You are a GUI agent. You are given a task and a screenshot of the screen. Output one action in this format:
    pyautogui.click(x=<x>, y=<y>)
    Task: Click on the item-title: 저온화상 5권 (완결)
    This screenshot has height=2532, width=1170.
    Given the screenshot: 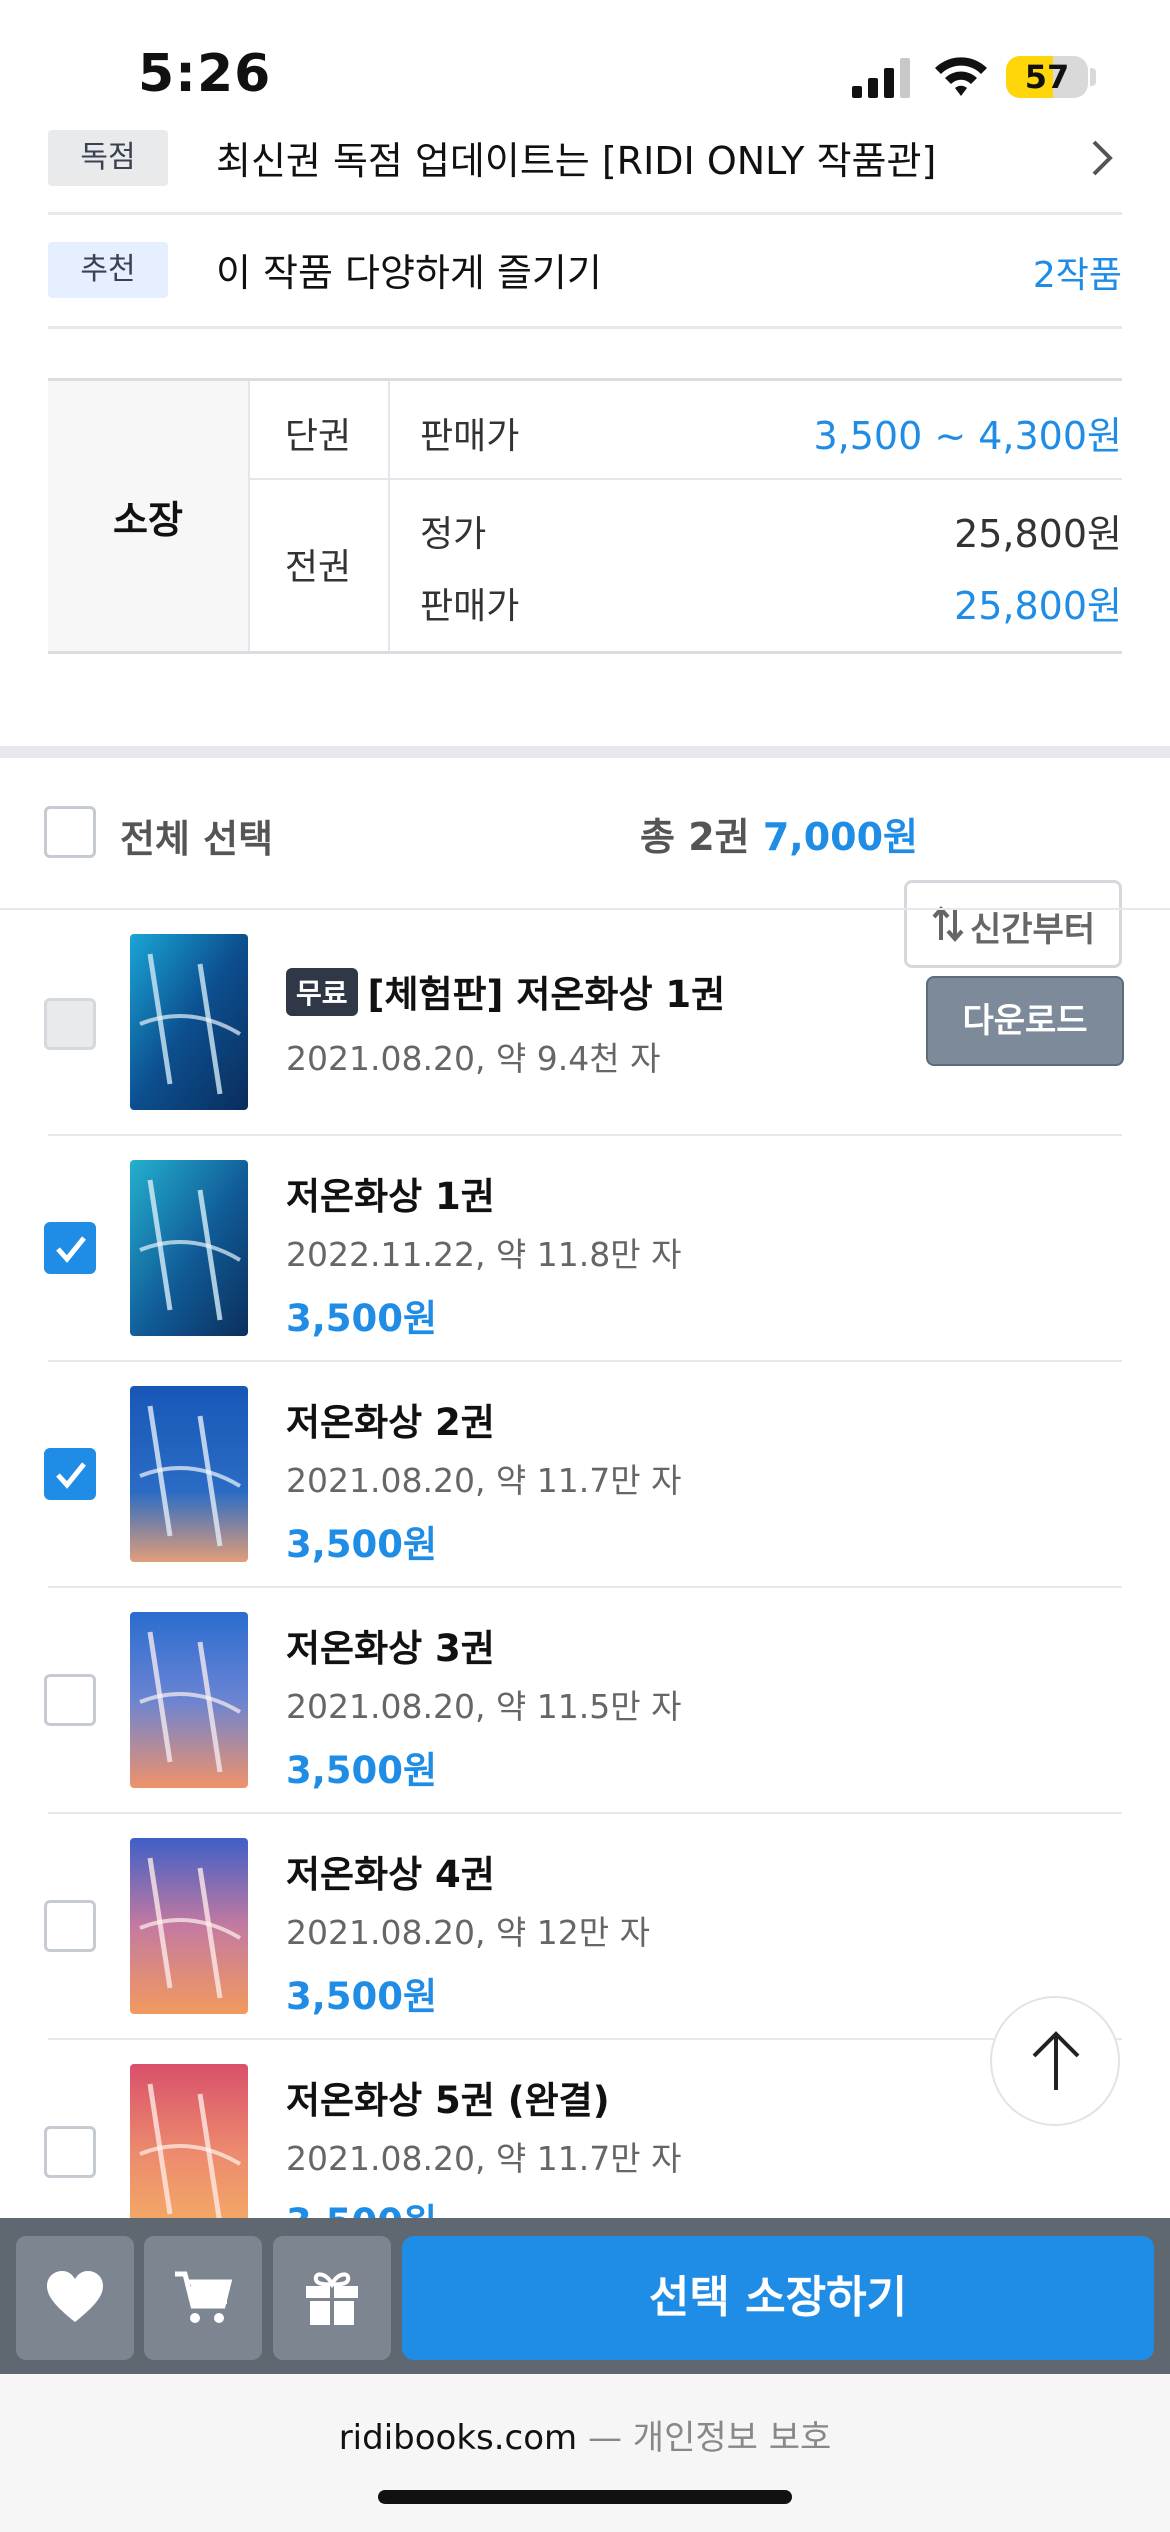 What is the action you would take?
    pyautogui.click(x=448, y=2097)
    